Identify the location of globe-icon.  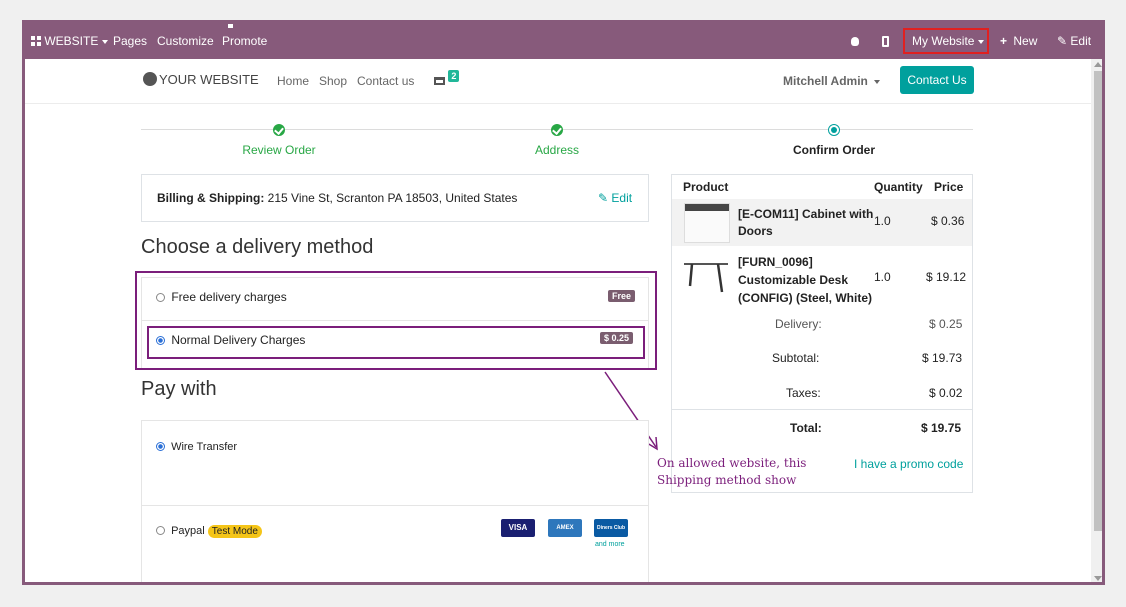
(150, 79).